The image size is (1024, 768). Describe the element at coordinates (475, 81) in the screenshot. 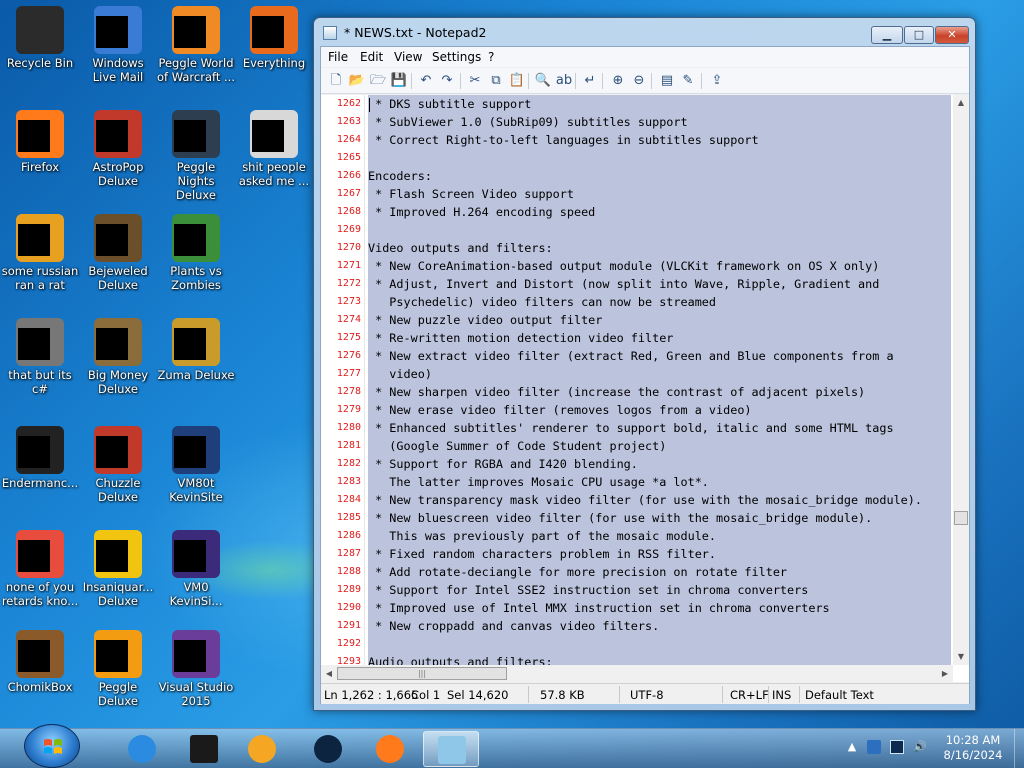

I see `cut-icon: ✂` at that location.